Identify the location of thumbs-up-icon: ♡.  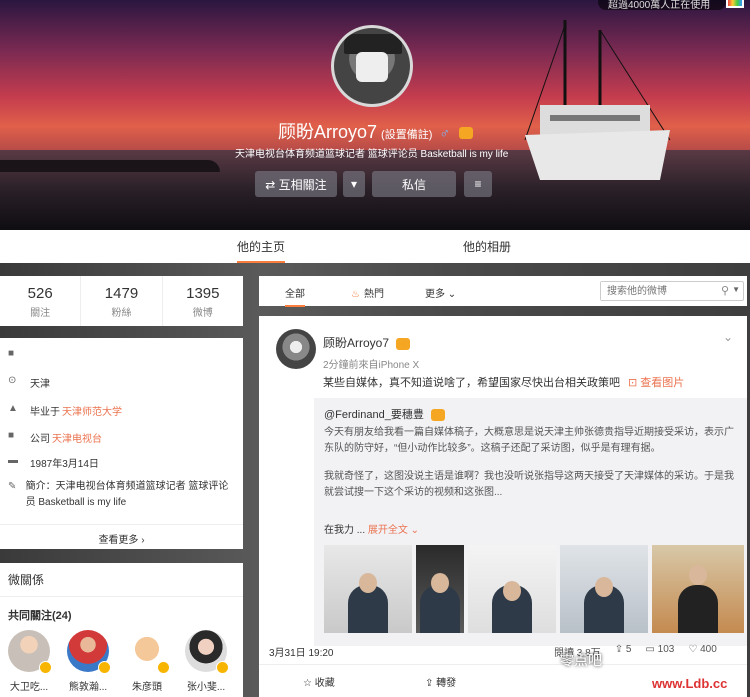
(693, 649).